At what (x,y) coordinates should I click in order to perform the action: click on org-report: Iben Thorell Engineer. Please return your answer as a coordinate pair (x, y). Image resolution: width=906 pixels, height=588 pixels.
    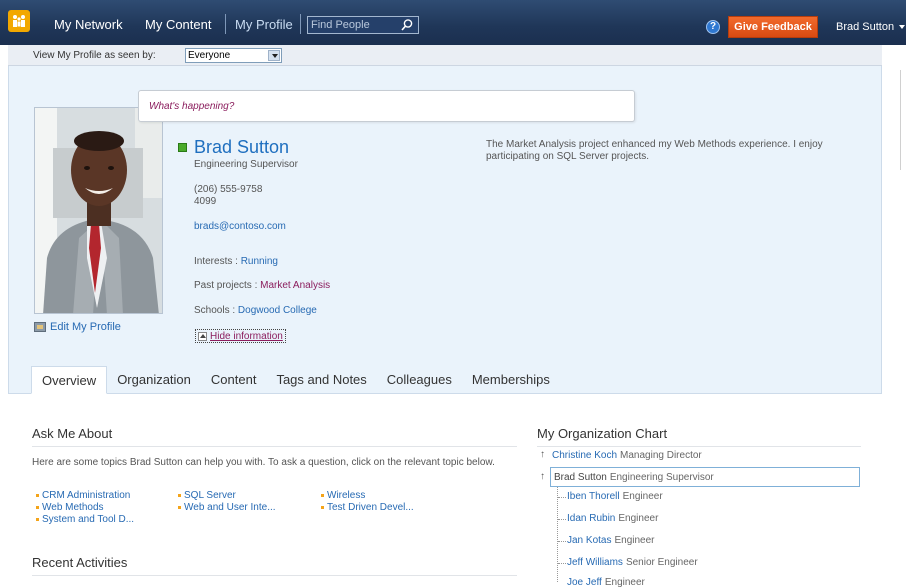
    Looking at the image, I should click on (615, 496).